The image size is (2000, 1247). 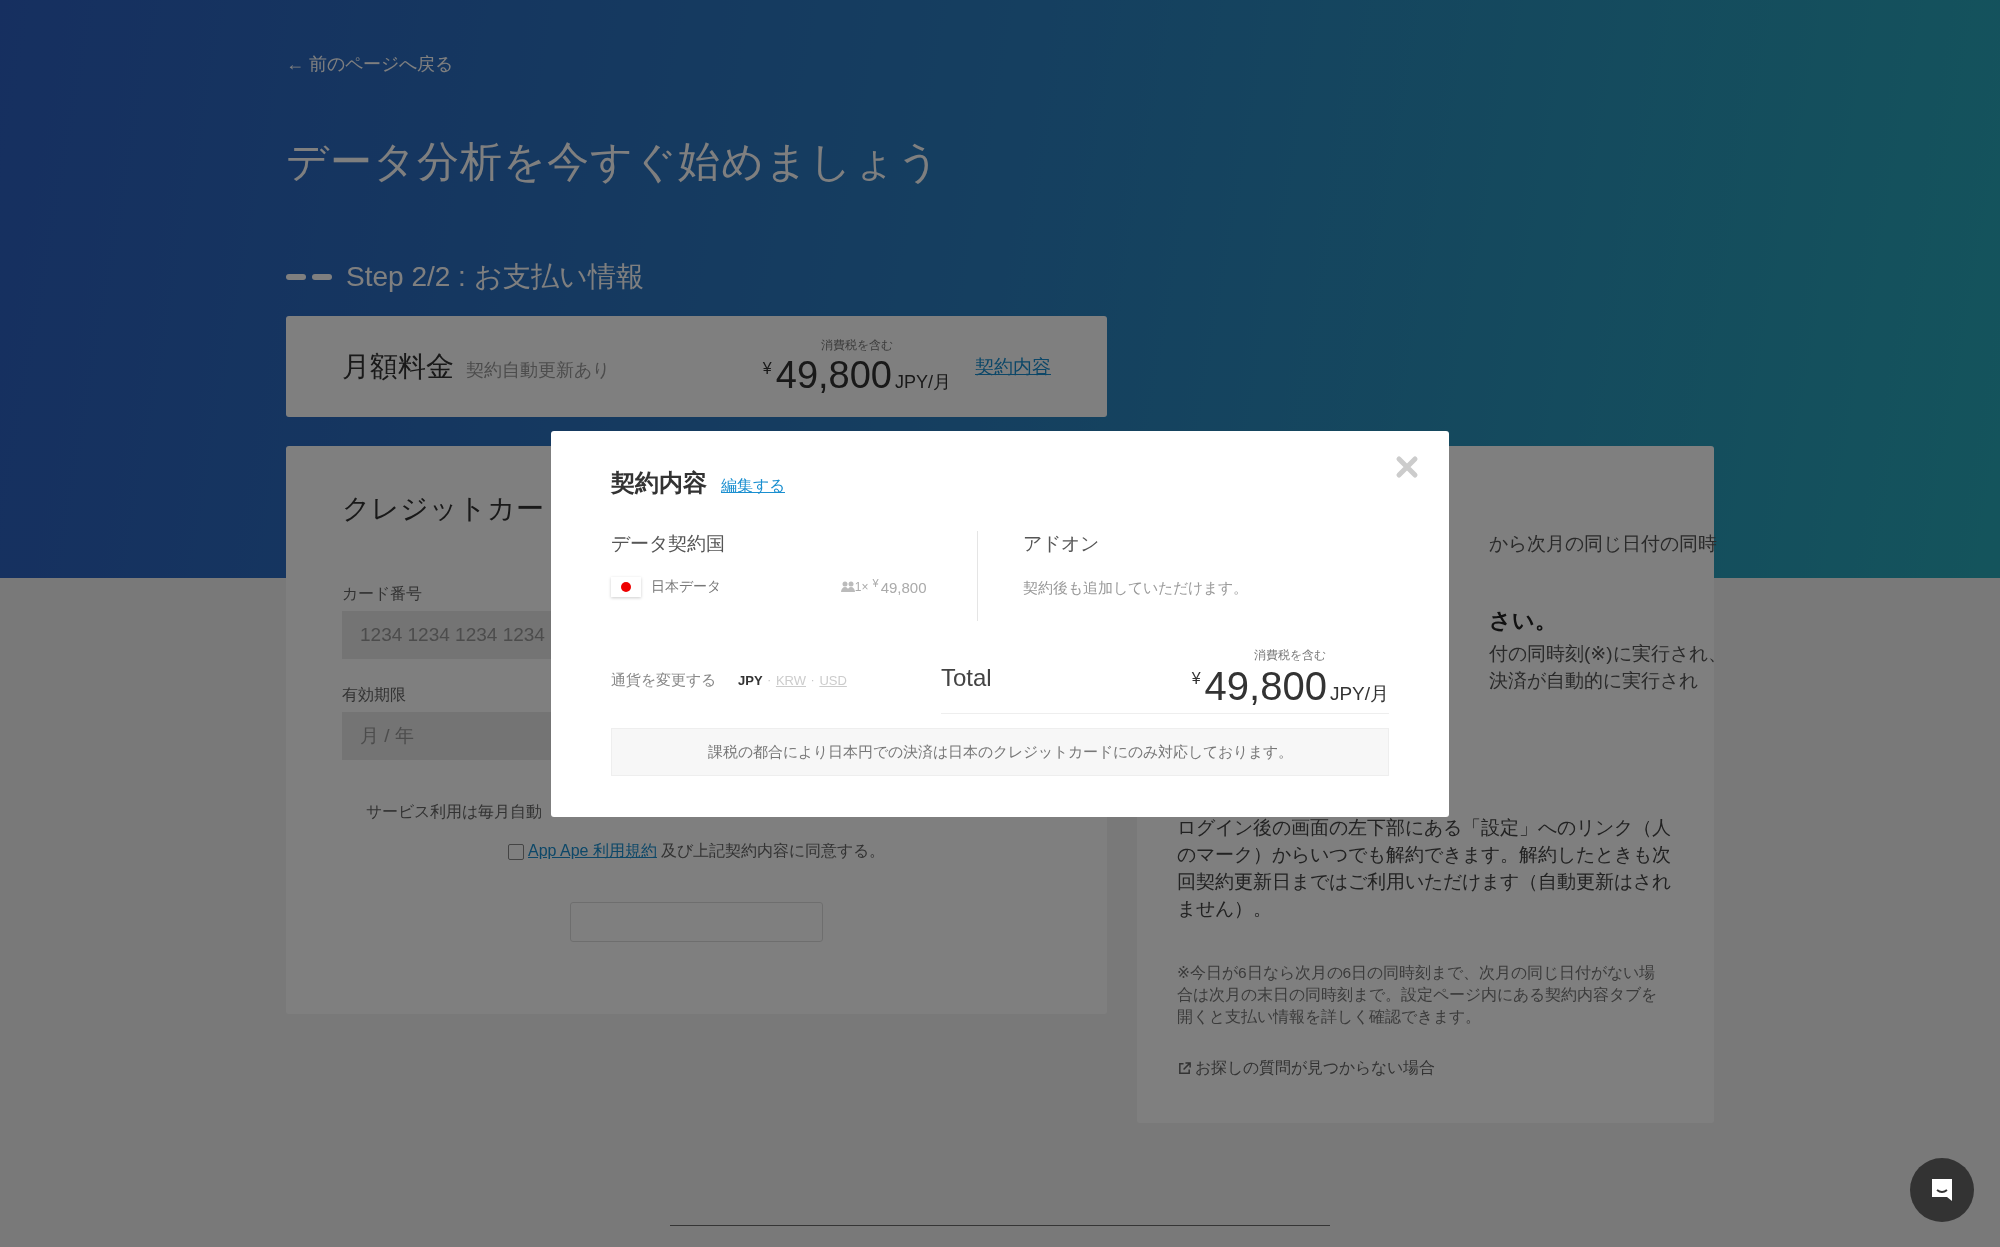 I want to click on addon-note: 契約後も追加していただけます。, so click(x=1136, y=588).